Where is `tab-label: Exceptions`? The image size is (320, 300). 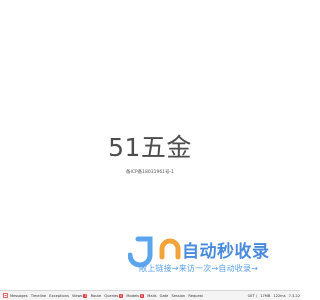 tab-label: Exceptions is located at coordinates (59, 295).